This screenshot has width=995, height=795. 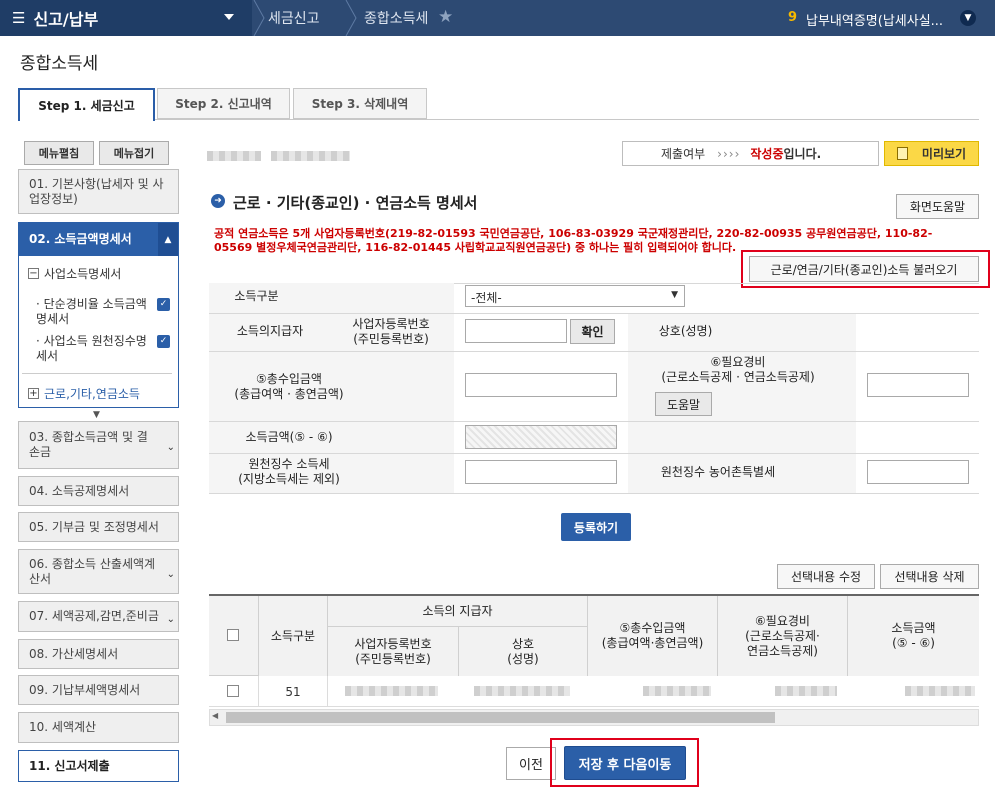 I want to click on previous-button: 이전, so click(x=531, y=763).